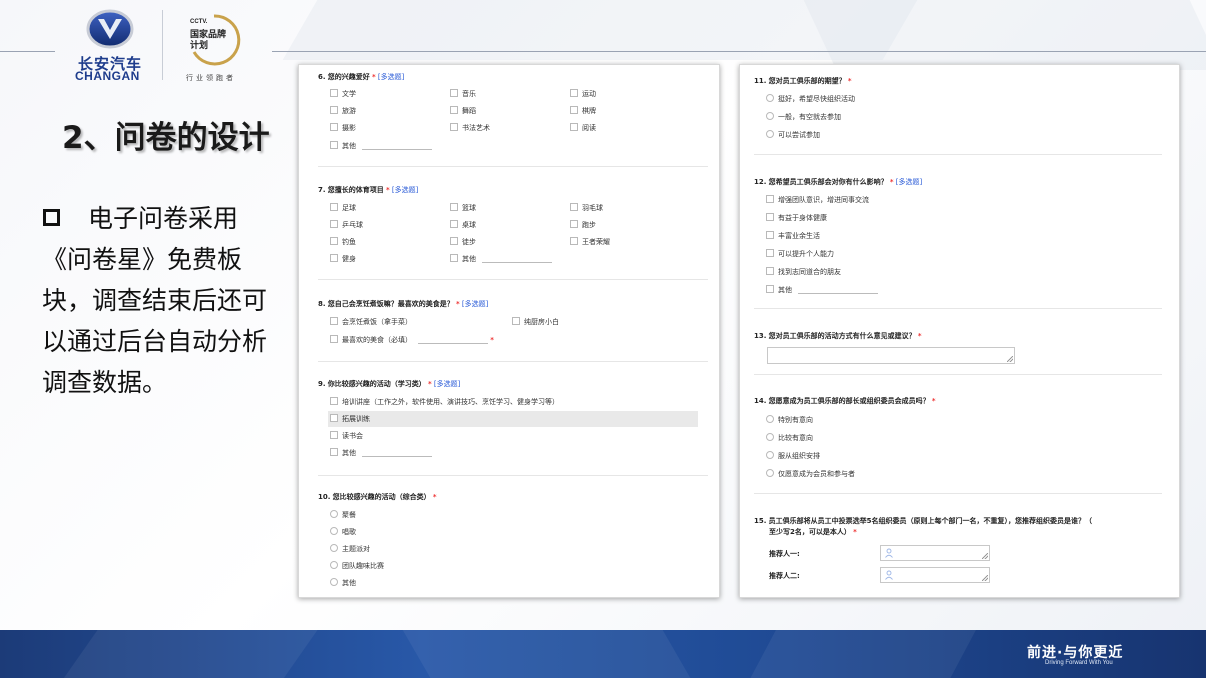 The height and width of the screenshot is (678, 1206). I want to click on radio-option: 聚餐, so click(343, 515).